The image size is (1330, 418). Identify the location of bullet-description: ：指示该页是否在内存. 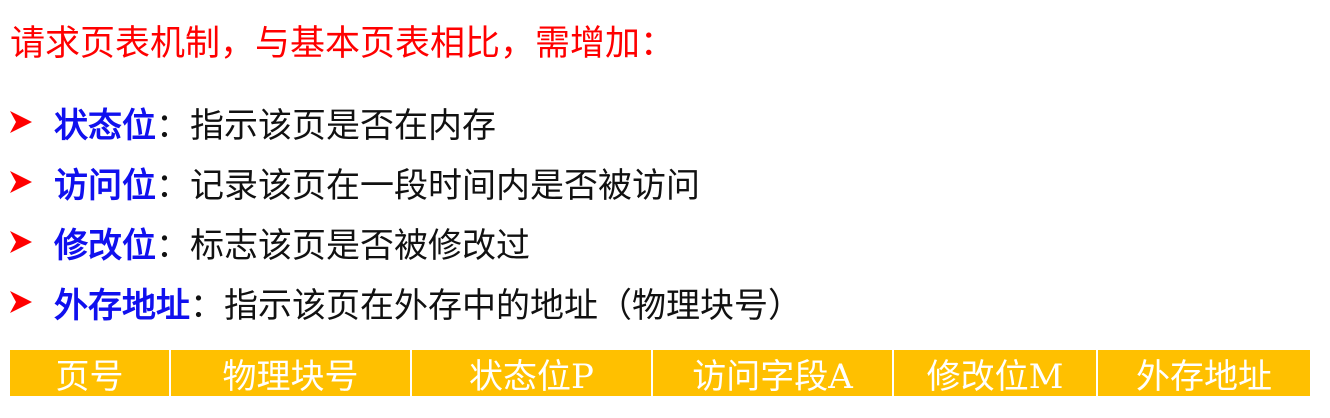
(326, 125).